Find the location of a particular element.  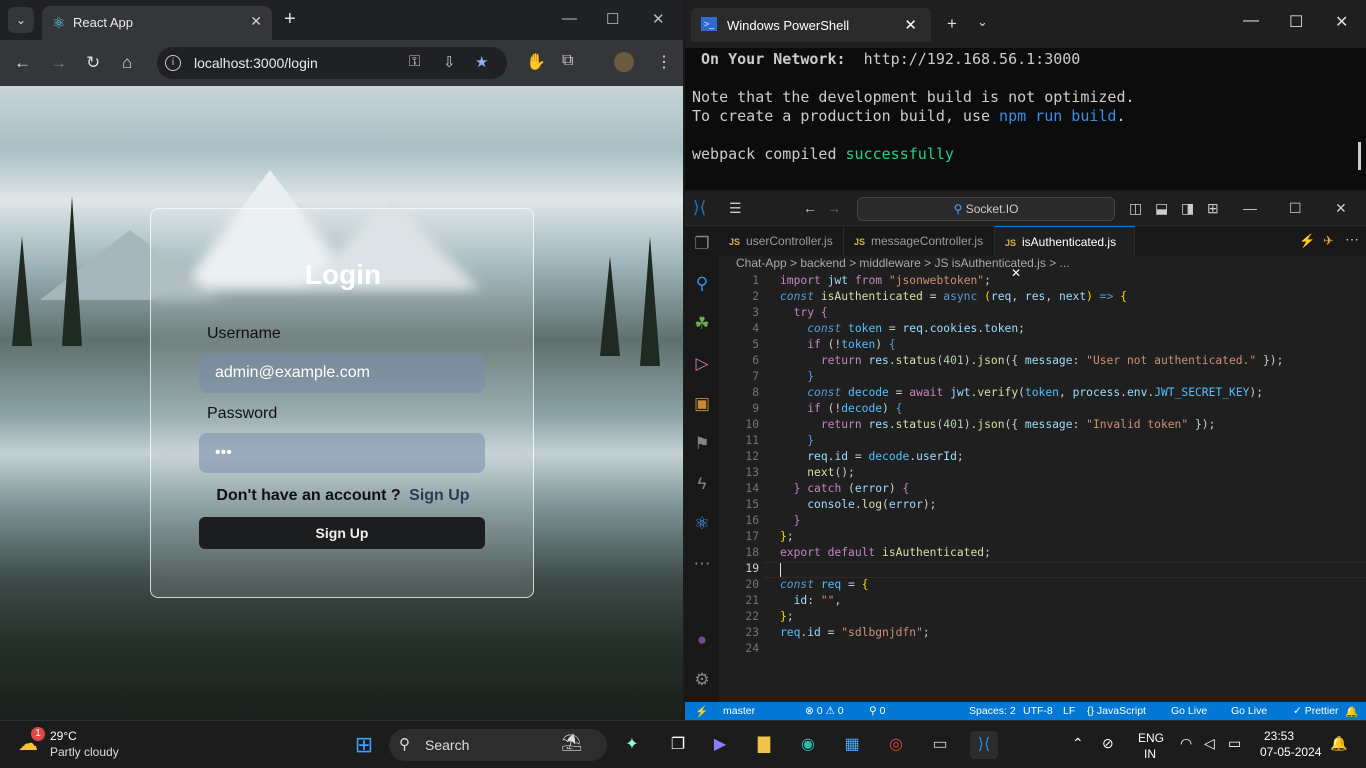

remote-icon: ⚡ is located at coordinates (701, 711).